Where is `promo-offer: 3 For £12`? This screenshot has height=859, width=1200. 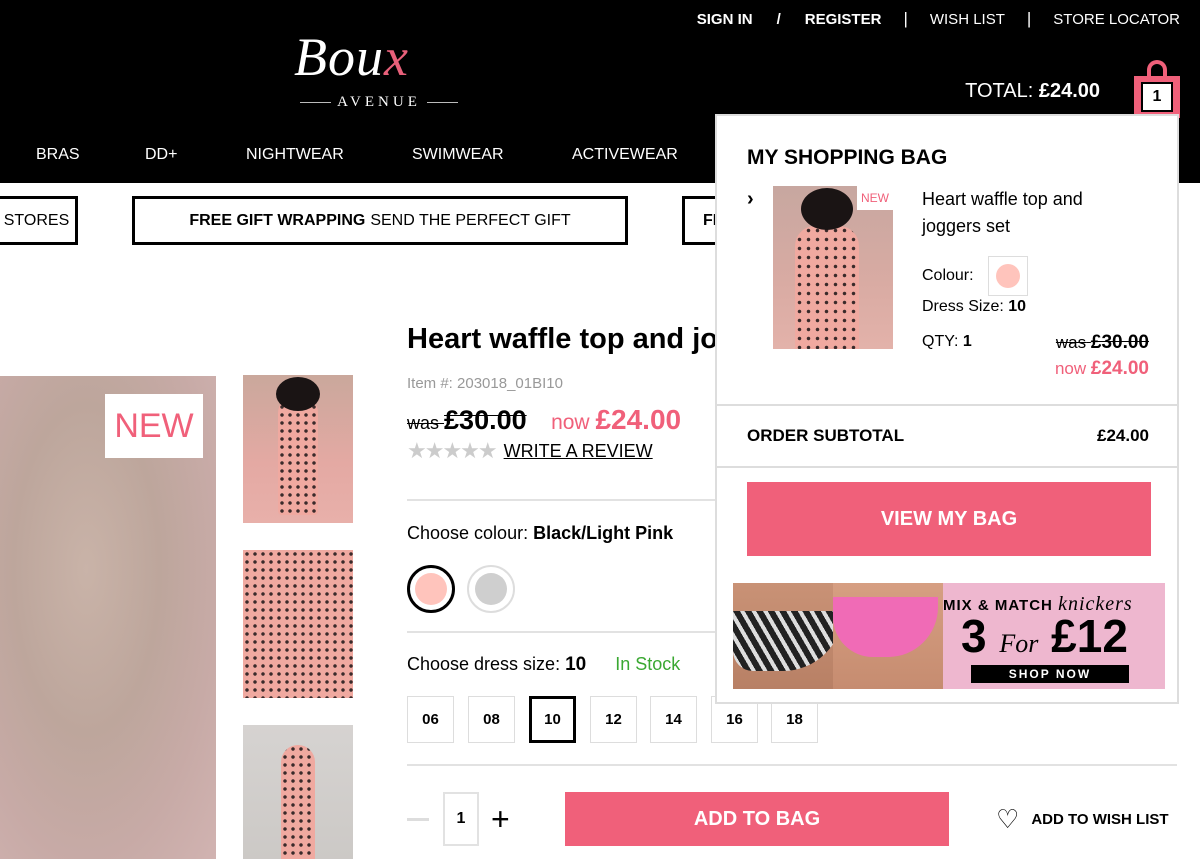 promo-offer: 3 For £12 is located at coordinates (1044, 636).